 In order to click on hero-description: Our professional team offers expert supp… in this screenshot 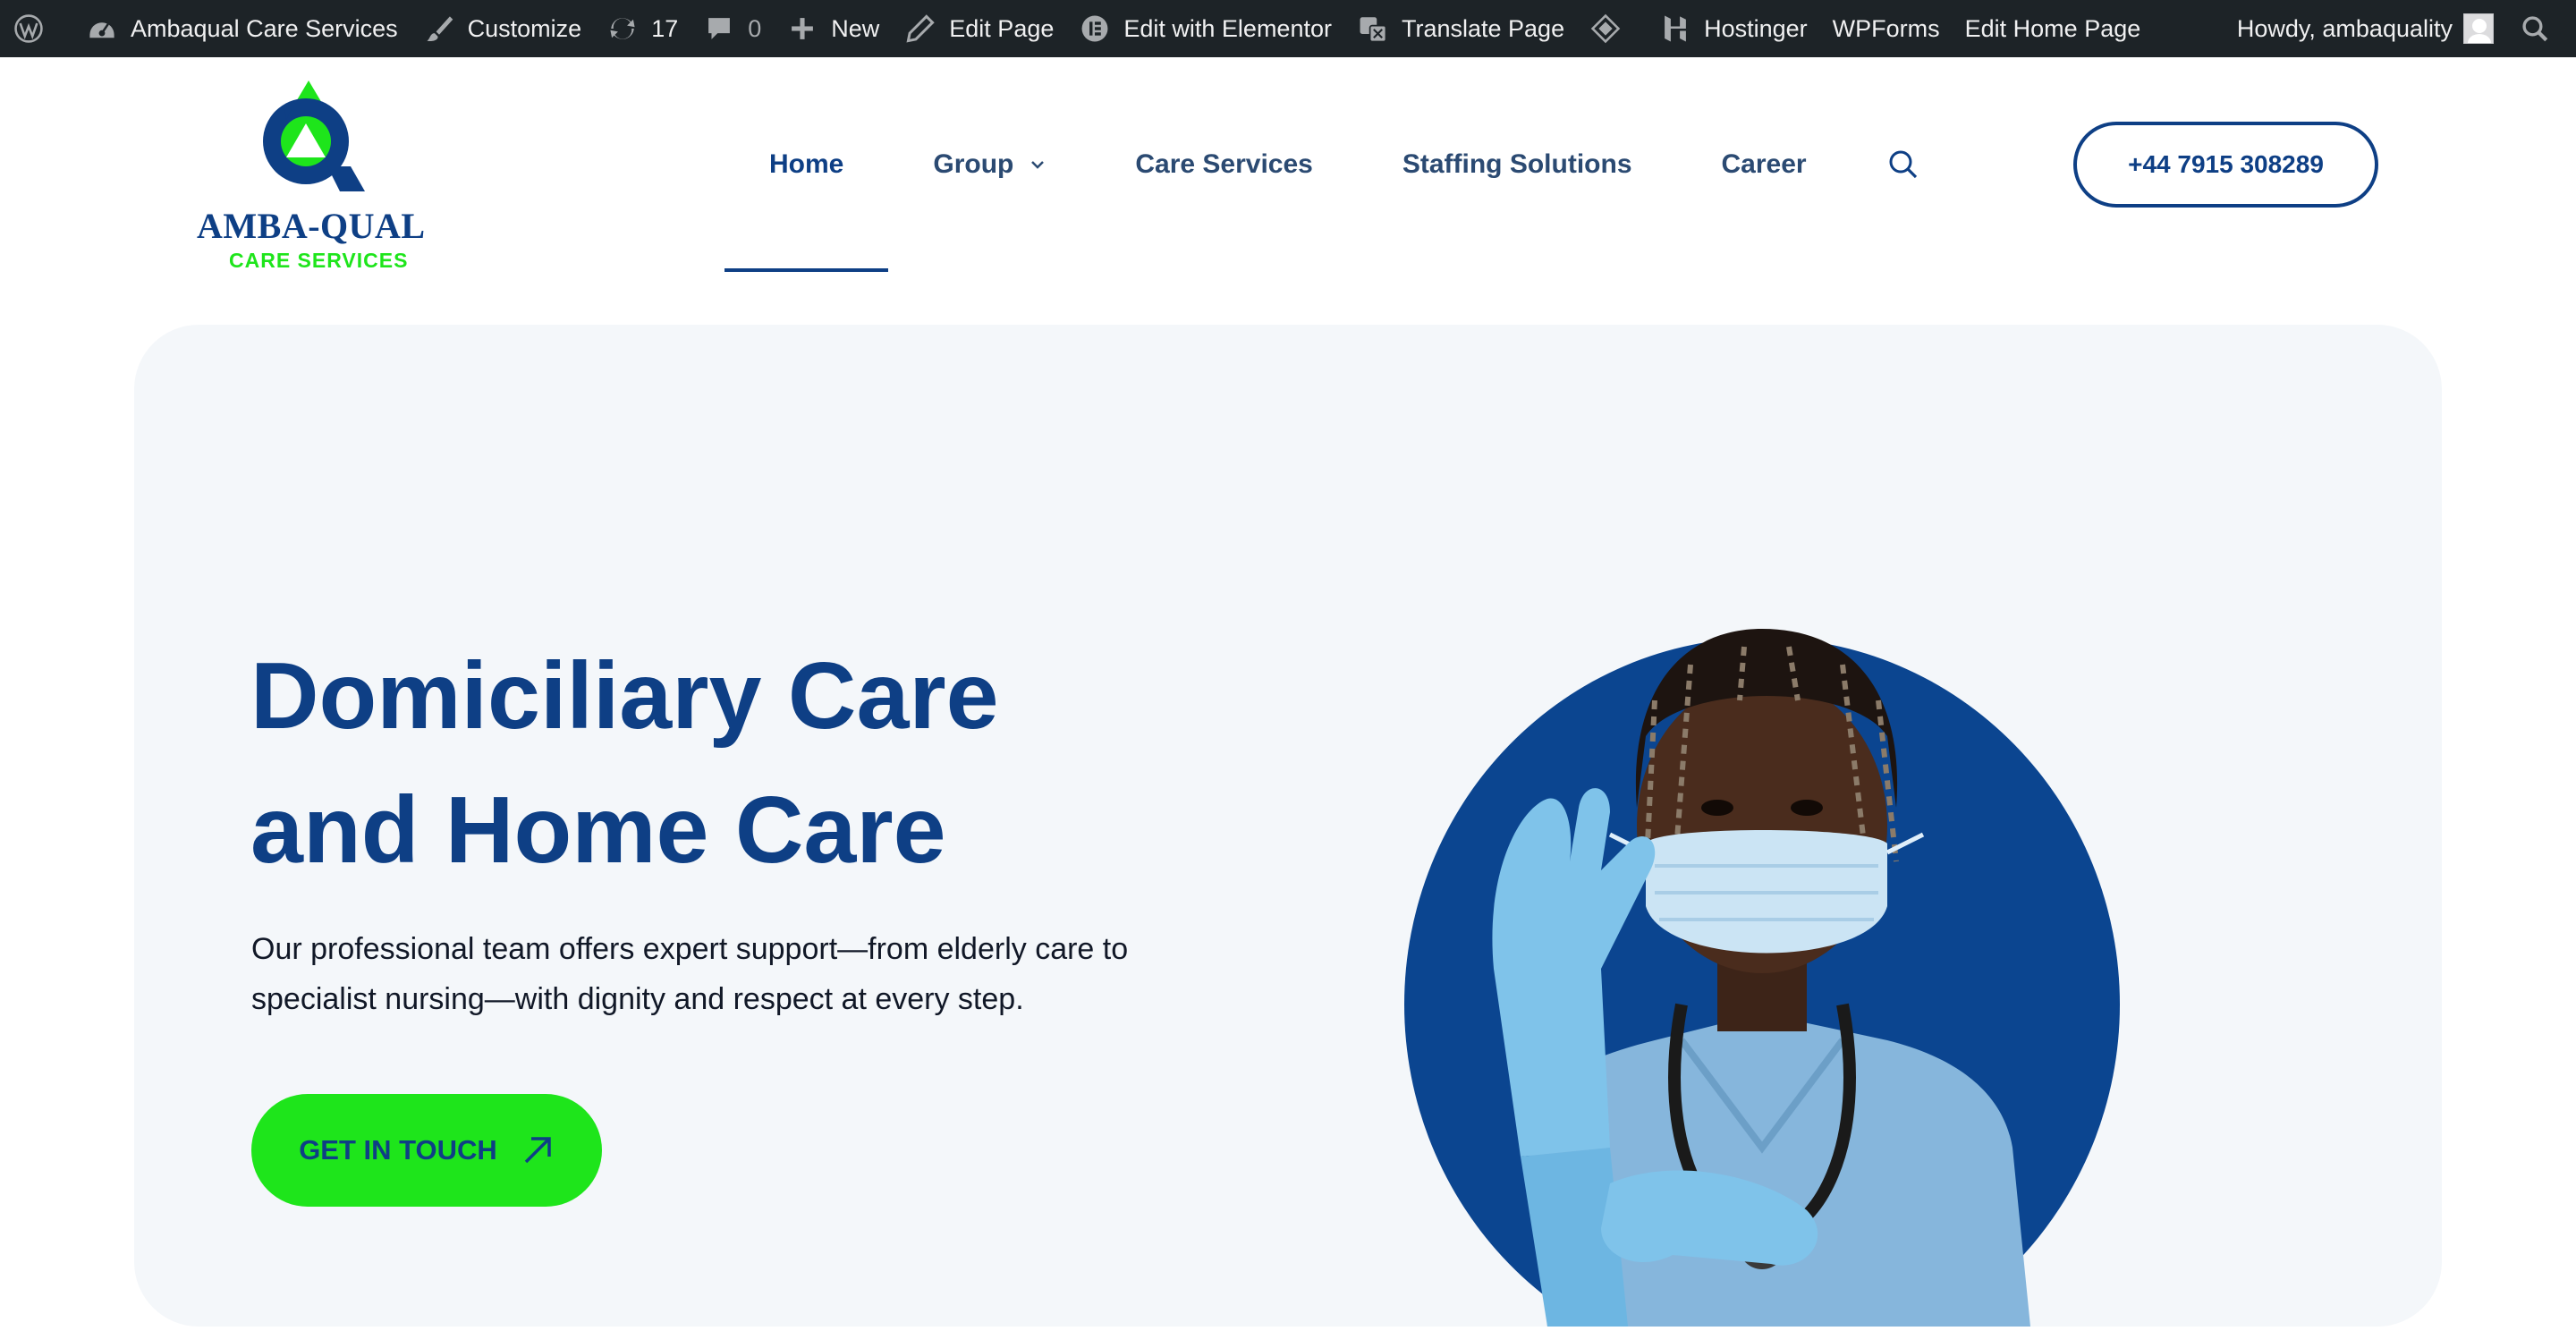, I will do `click(743, 974)`.